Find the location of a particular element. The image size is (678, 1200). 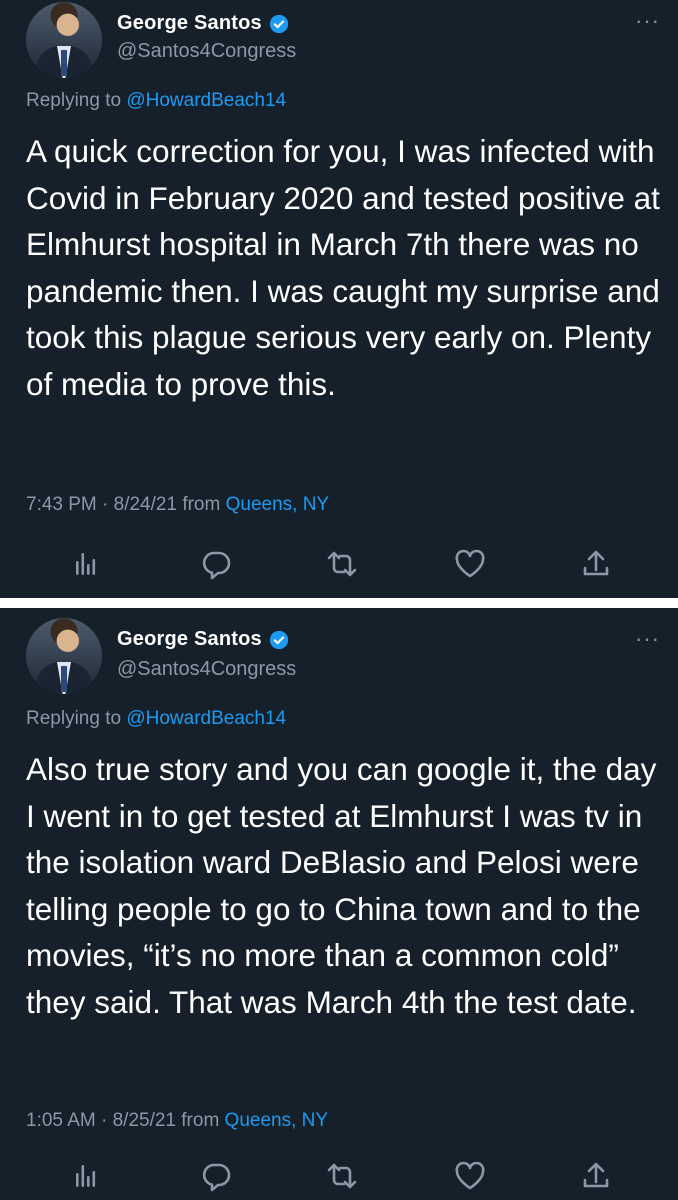

screenshot-divider is located at coordinates (339, 603).